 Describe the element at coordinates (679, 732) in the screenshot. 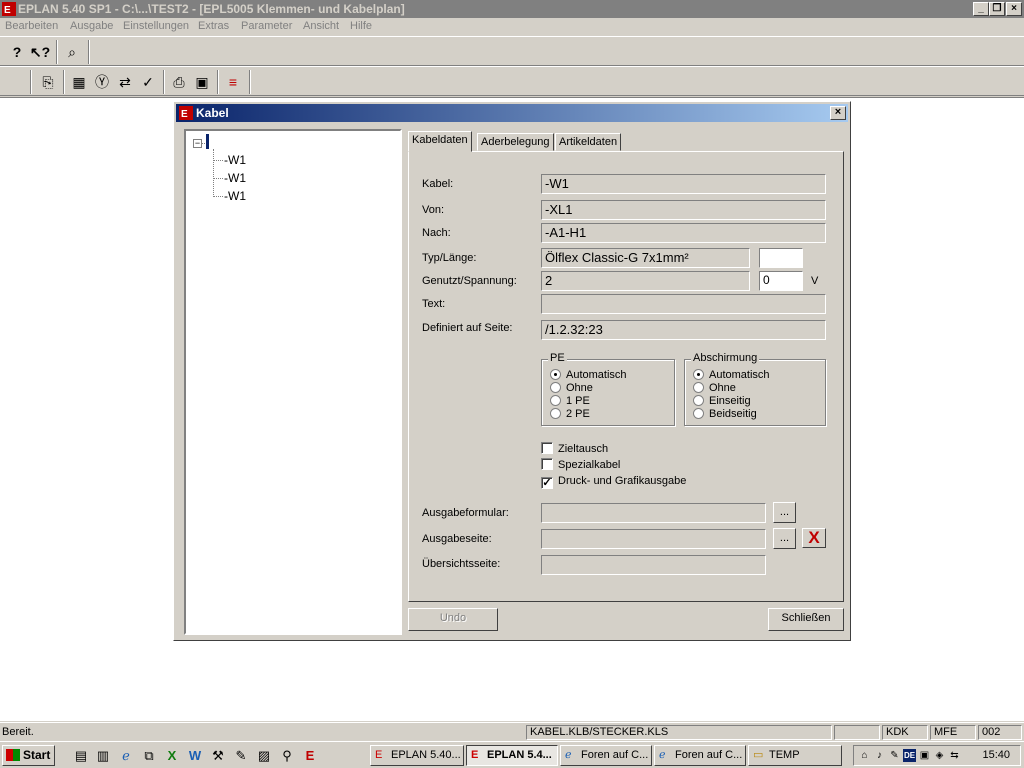

I see `status-file: KABEL.KLB/STECKER.KLS` at that location.